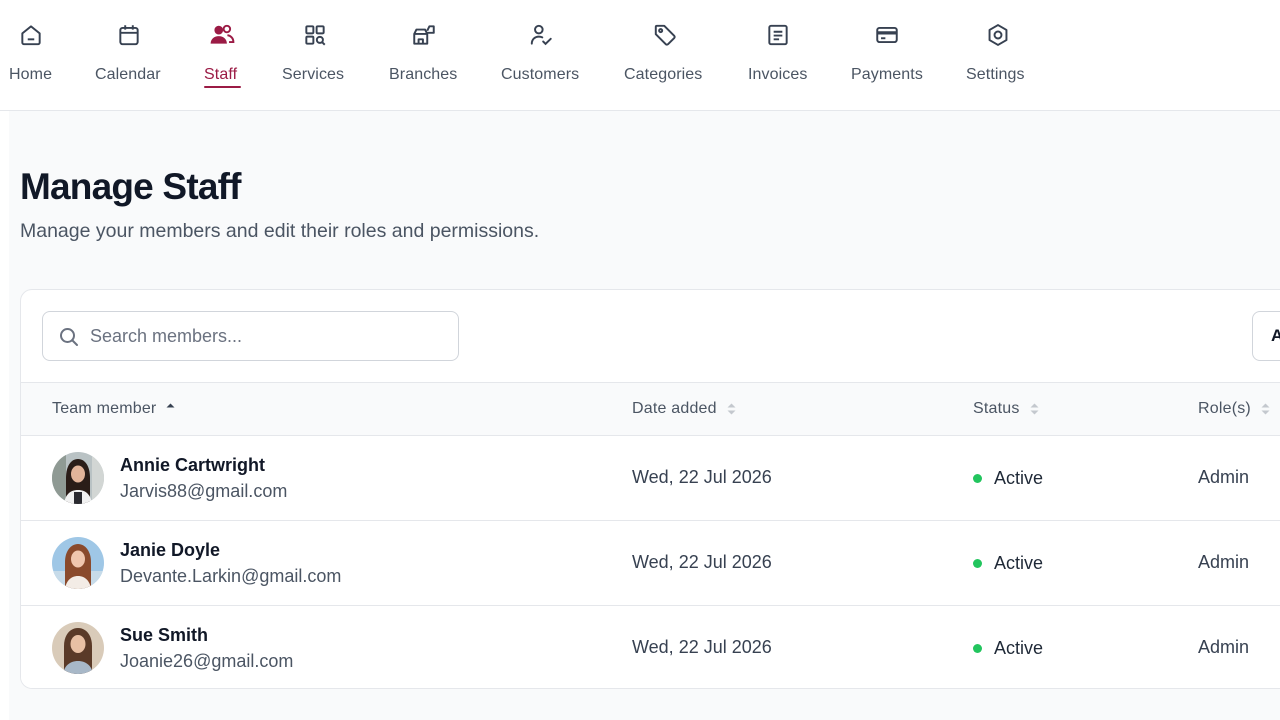 The height and width of the screenshot is (720, 1280). Describe the element at coordinates (665, 35) in the screenshot. I see `tag-icon` at that location.